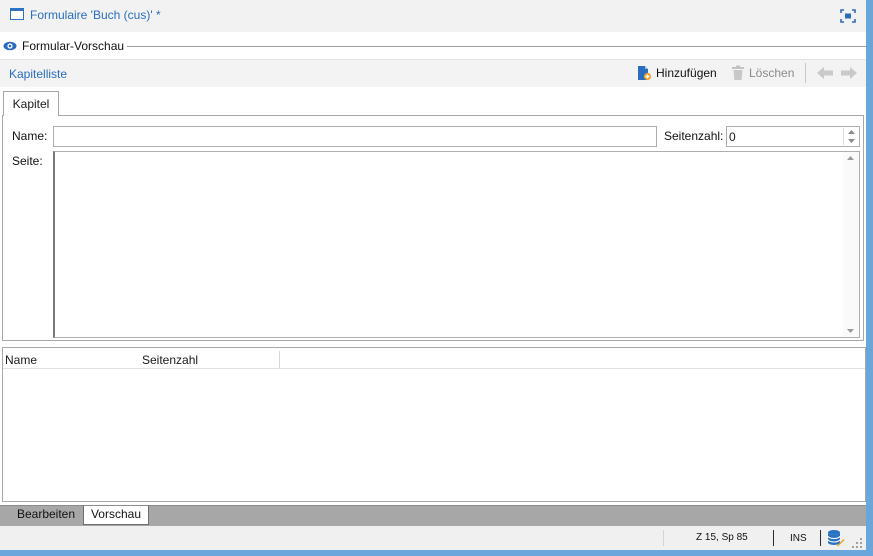 This screenshot has height=556, width=873. What do you see at coordinates (722, 537) in the screenshot?
I see `cursor-position: Z 15, Sp 85` at bounding box center [722, 537].